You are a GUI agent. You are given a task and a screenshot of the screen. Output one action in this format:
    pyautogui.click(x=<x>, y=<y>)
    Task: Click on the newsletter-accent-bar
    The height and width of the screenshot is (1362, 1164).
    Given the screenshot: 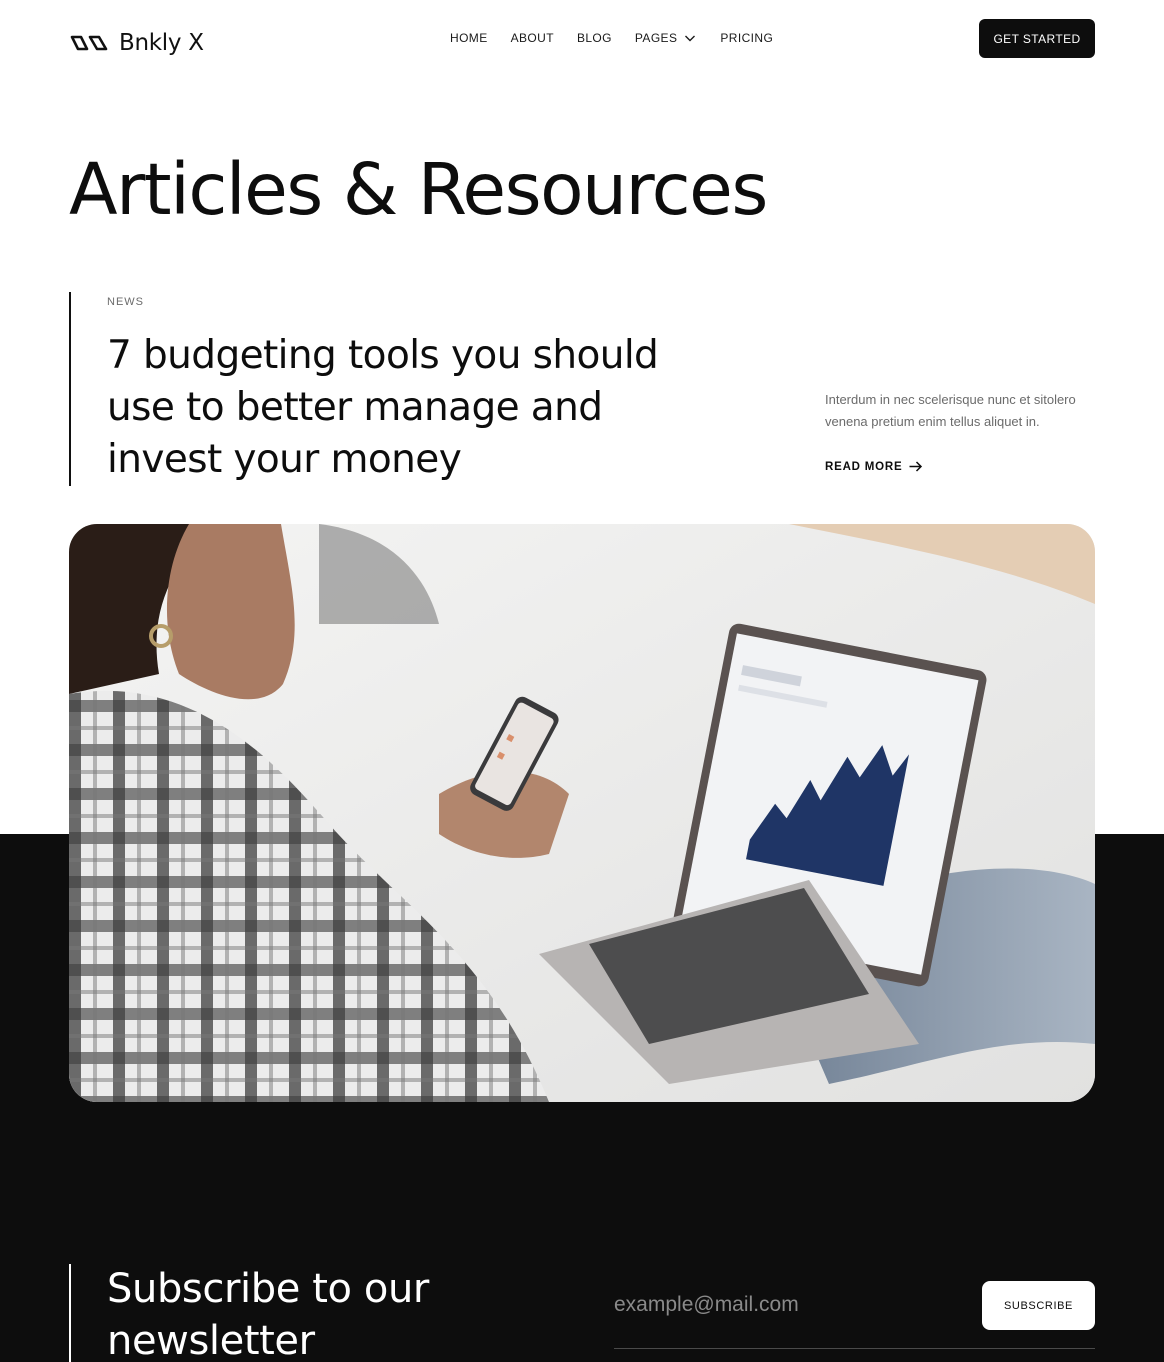 What is the action you would take?
    pyautogui.click(x=70, y=1313)
    